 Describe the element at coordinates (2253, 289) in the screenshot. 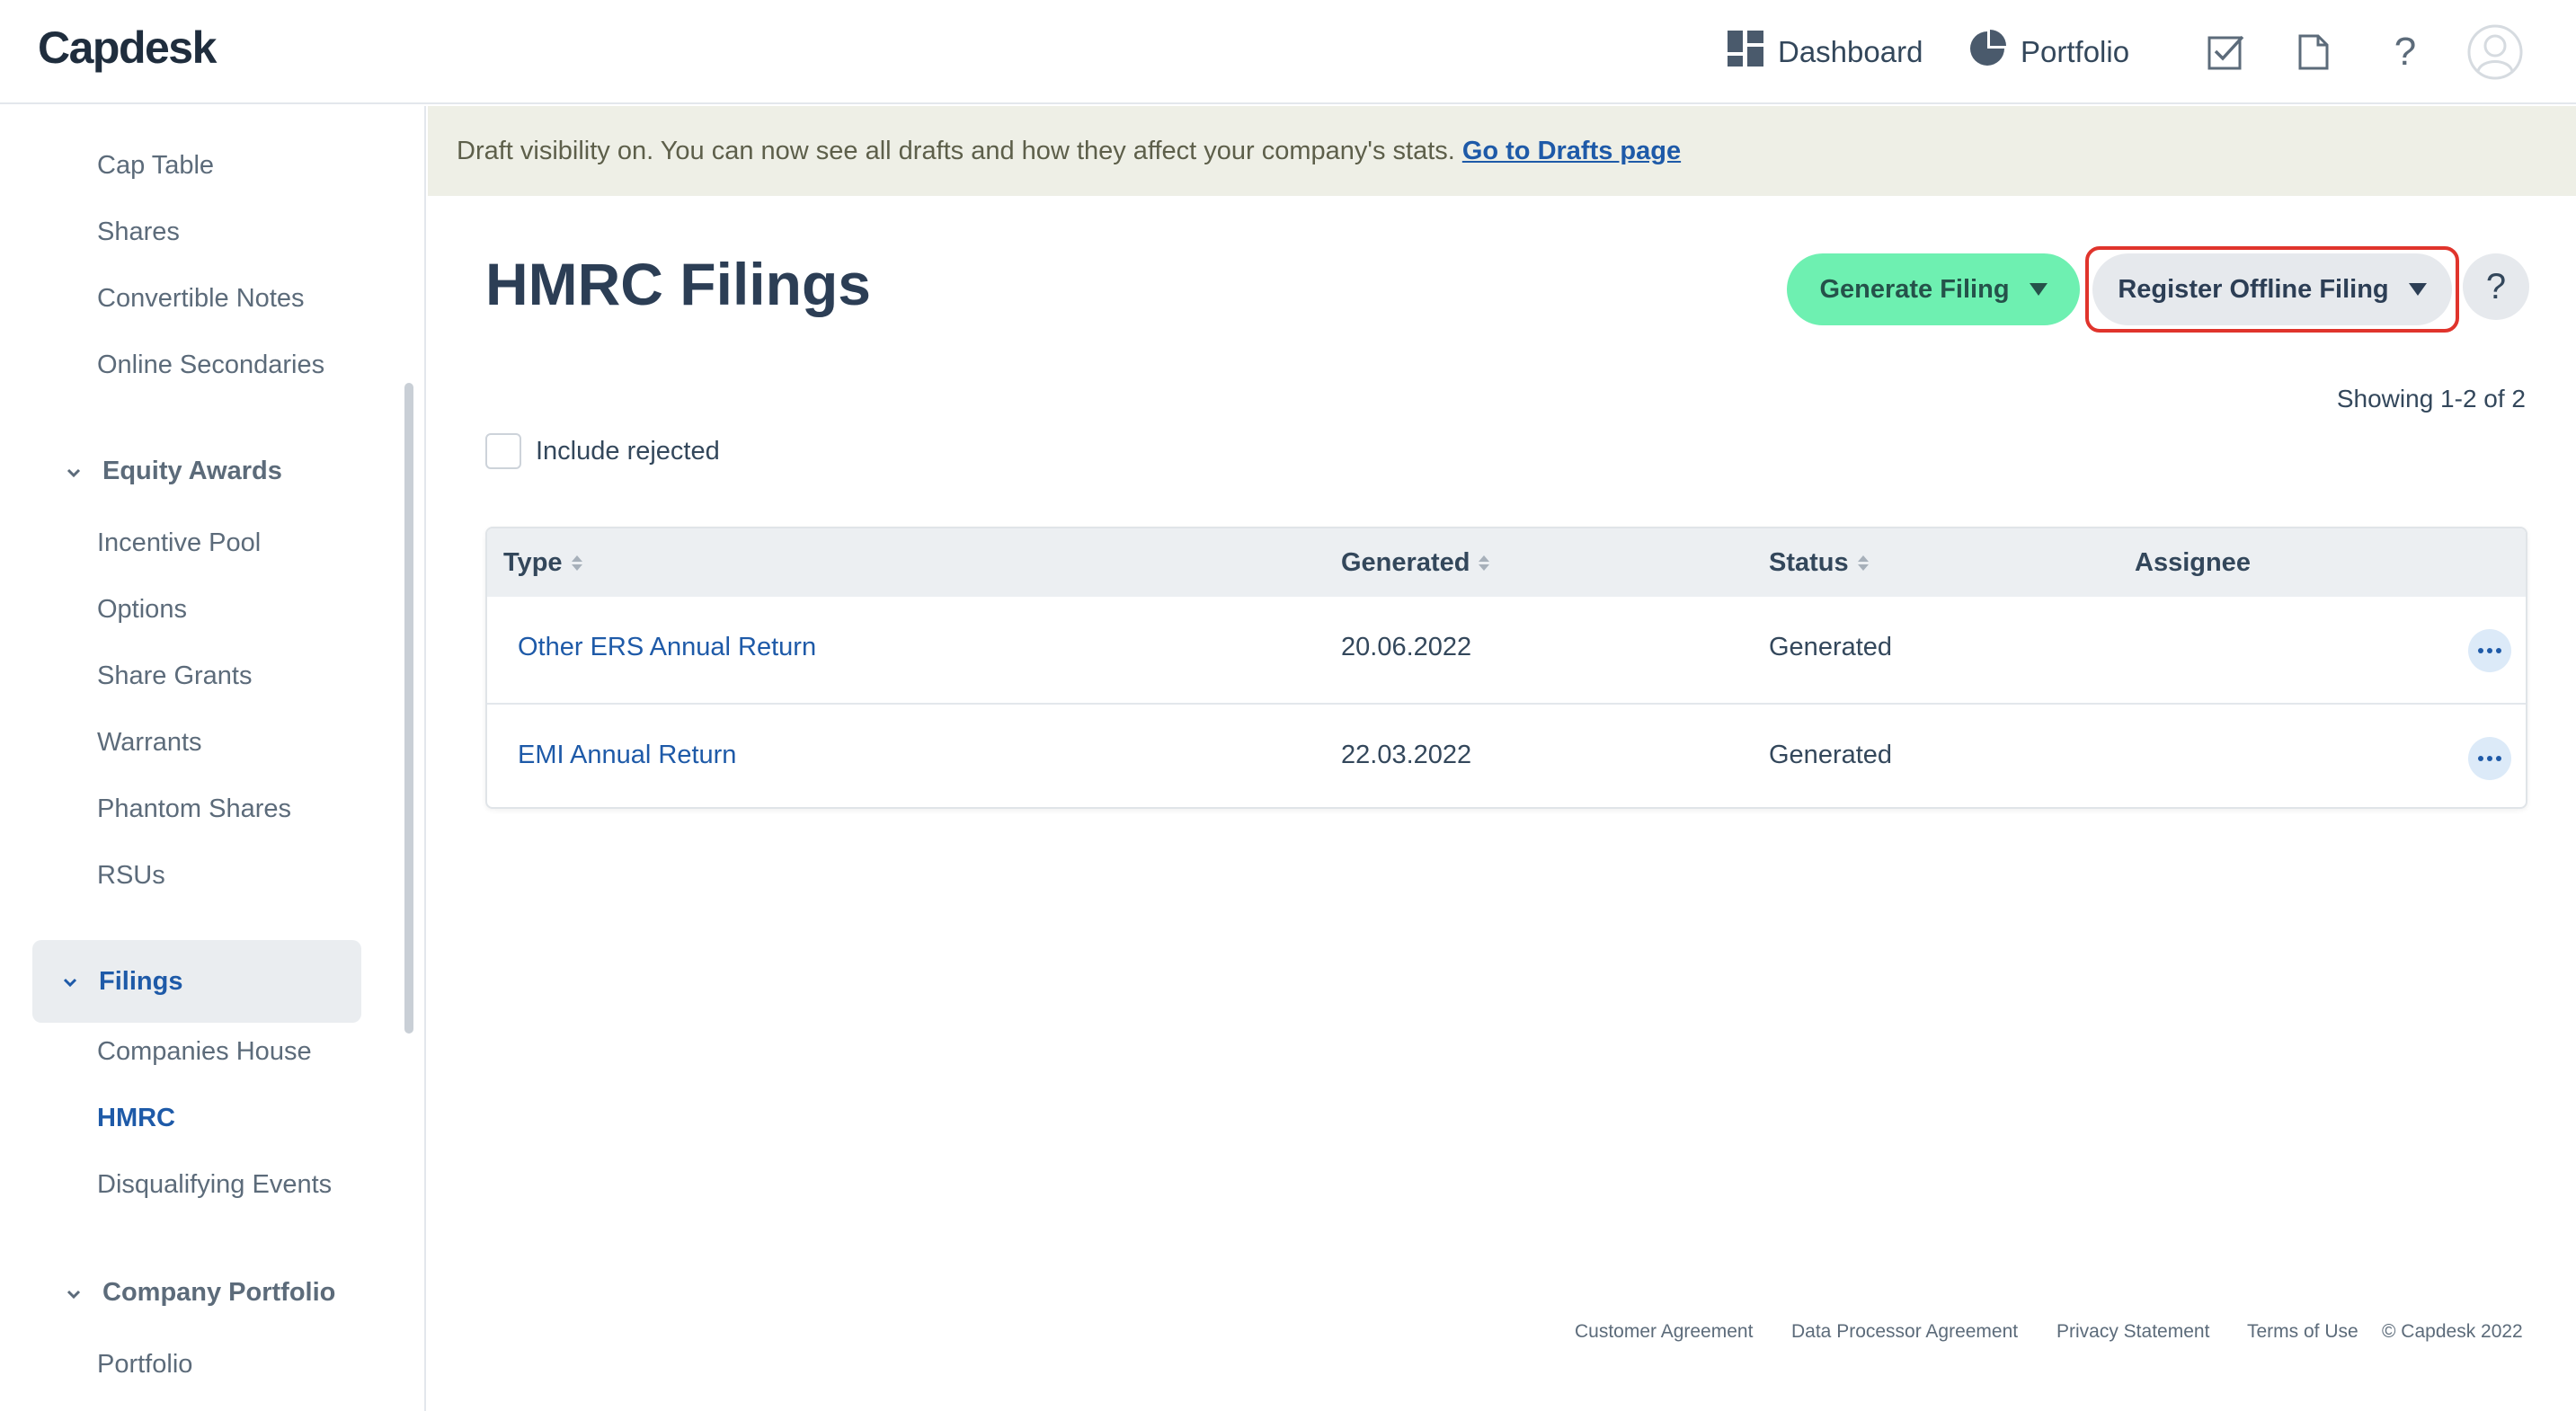

I see `register-offline-filing-label: Register Offline Filing` at that location.